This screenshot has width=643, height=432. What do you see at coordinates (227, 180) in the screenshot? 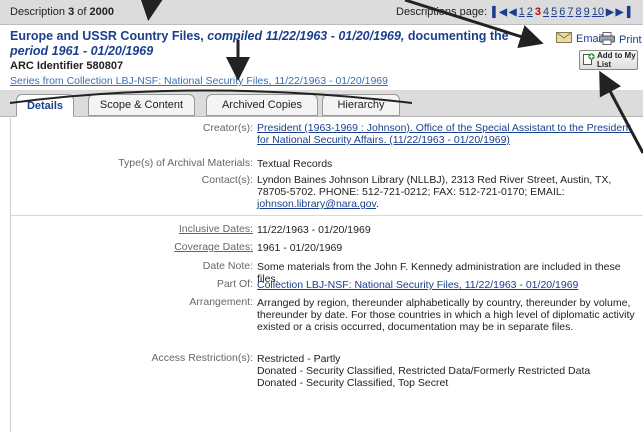
I see `contact-label: Contact(s):` at bounding box center [227, 180].